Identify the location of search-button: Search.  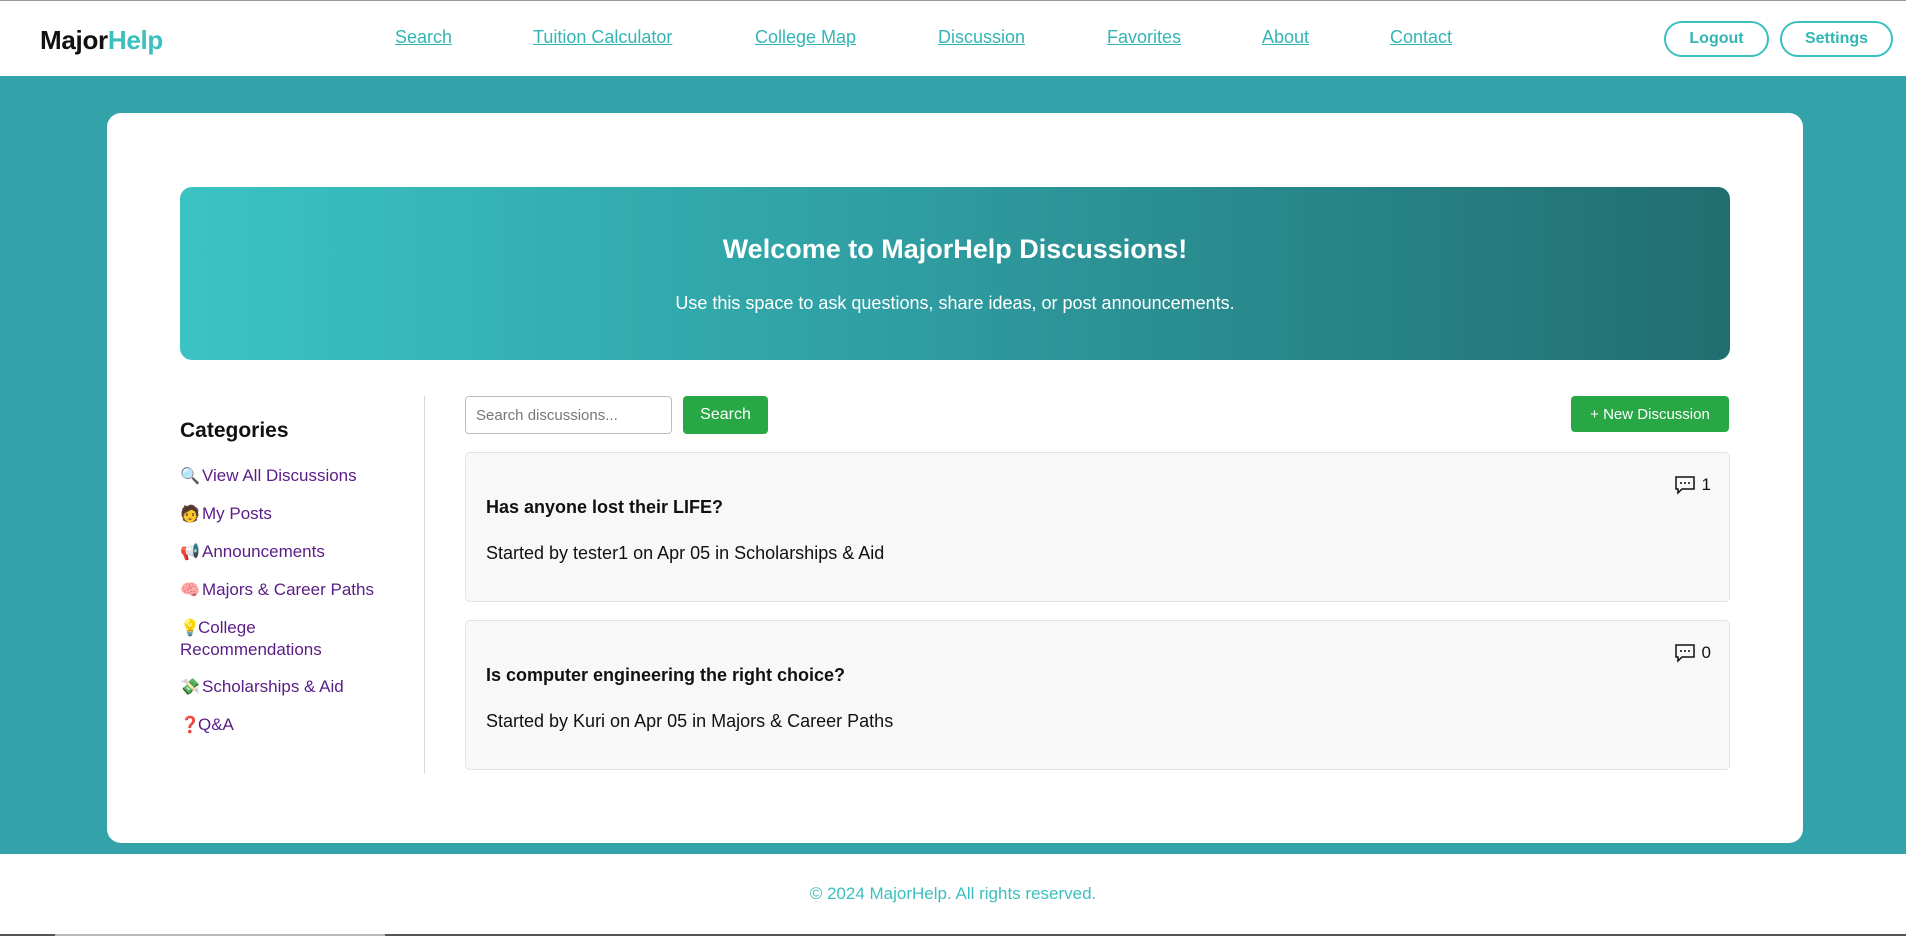
(725, 415).